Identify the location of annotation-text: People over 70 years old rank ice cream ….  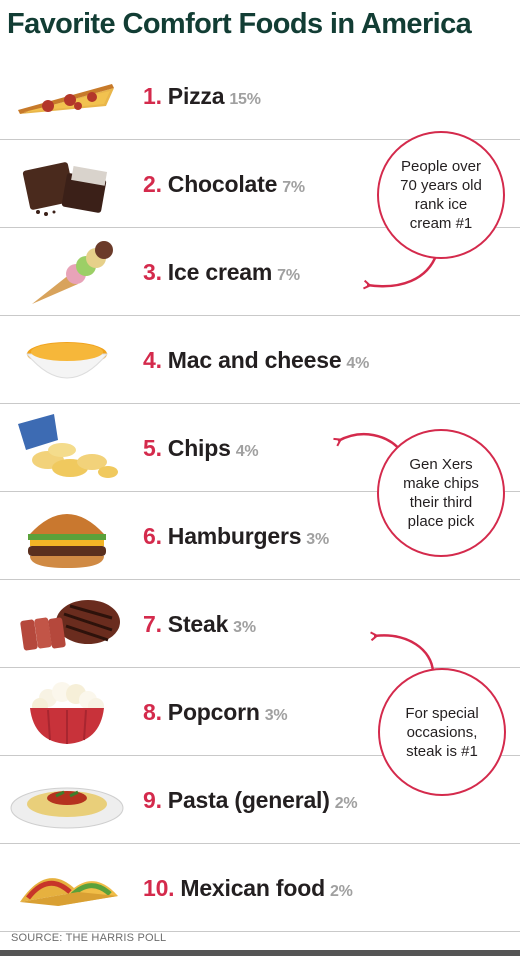
(441, 195).